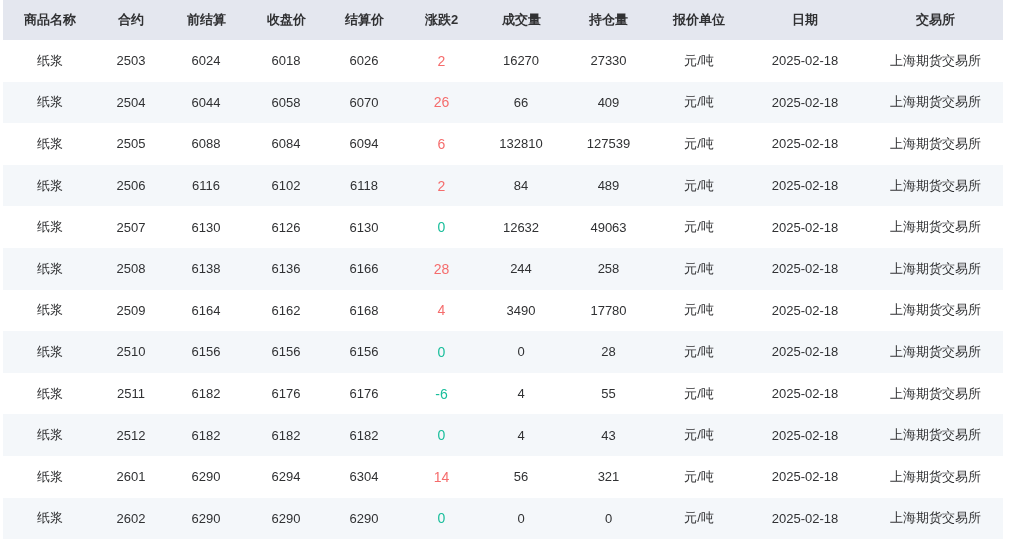  What do you see at coordinates (364, 476) in the screenshot?
I see `table-cell: 6304` at bounding box center [364, 476].